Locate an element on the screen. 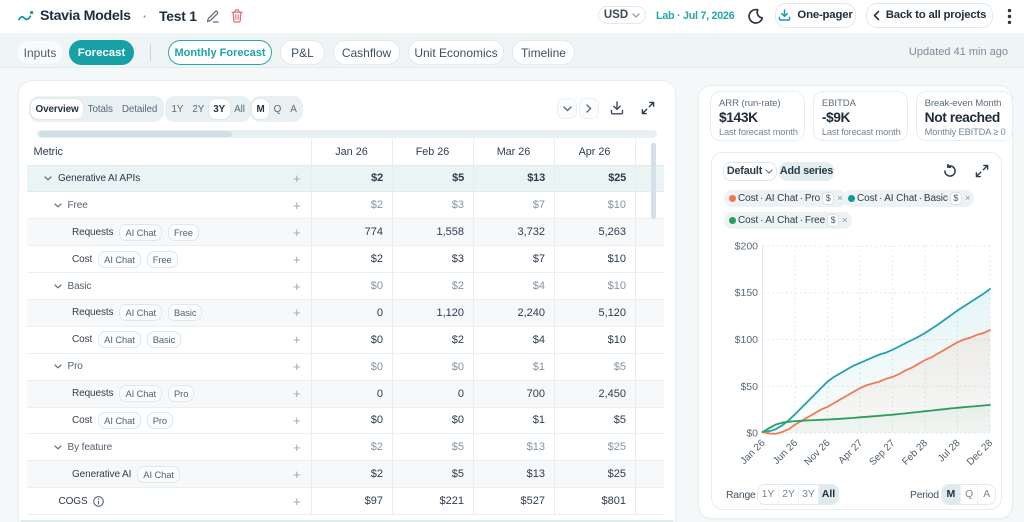 The height and width of the screenshot is (522, 1024). svg-text: Apr 27 is located at coordinates (851, 451).